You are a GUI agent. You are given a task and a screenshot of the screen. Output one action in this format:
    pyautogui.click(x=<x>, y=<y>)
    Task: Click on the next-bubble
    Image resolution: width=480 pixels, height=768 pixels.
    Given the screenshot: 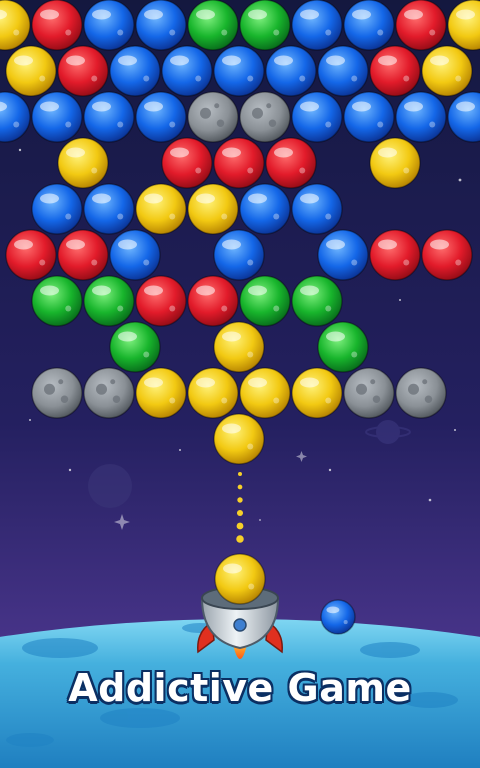 What is the action you would take?
    pyautogui.click(x=338, y=617)
    